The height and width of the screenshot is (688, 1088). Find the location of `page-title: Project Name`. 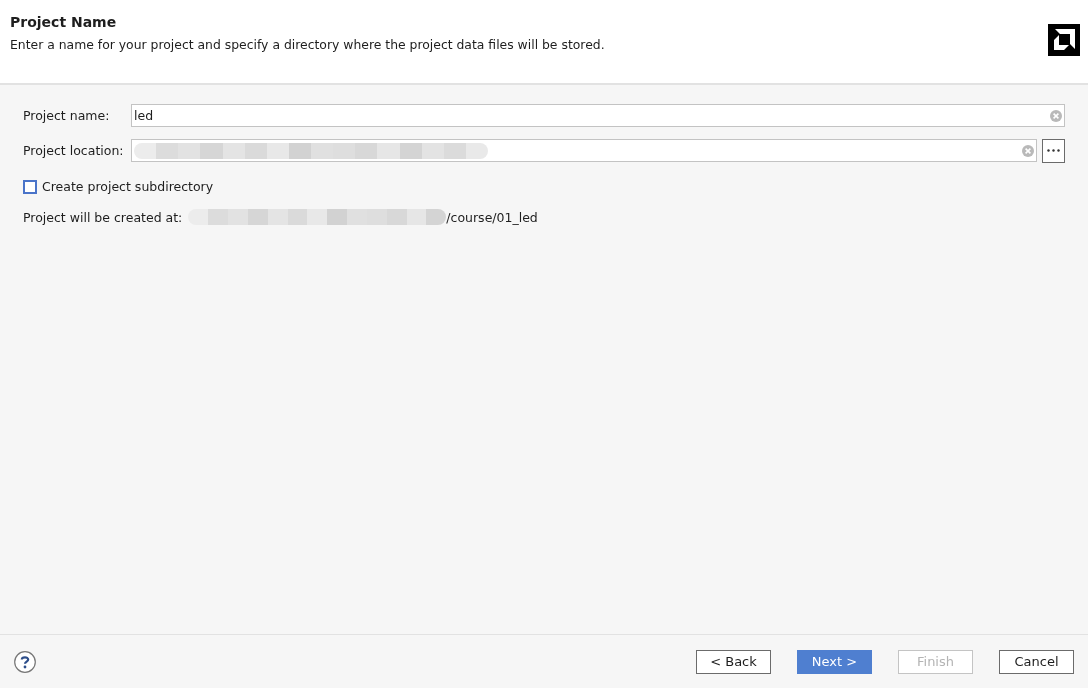

page-title: Project Name is located at coordinates (64, 22).